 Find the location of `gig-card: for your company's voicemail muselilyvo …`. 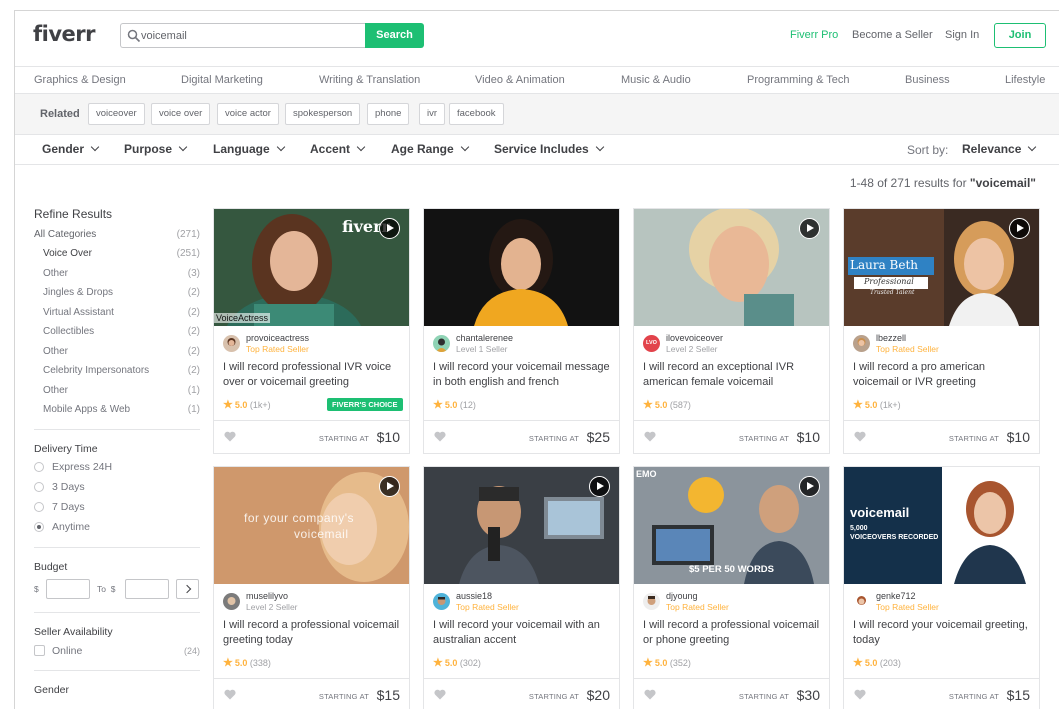

gig-card: for your company's voicemail muselilyvo … is located at coordinates (311, 587).